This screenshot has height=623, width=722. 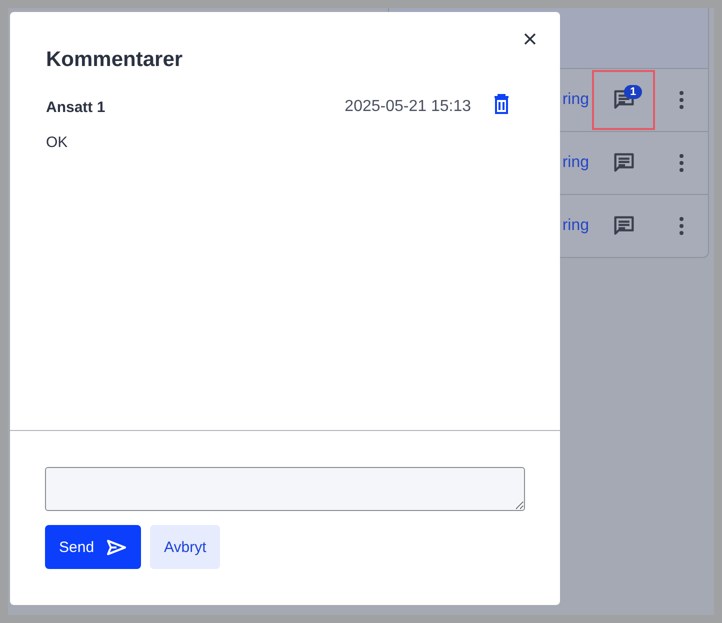 I want to click on comment-author: Ansatt 1, so click(x=76, y=107).